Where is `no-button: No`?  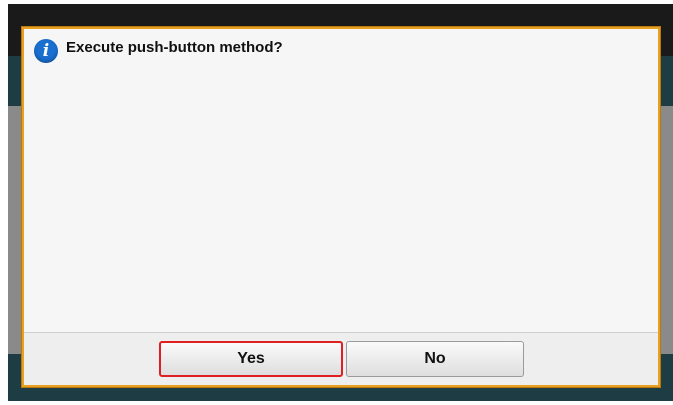
no-button: No is located at coordinates (435, 359).